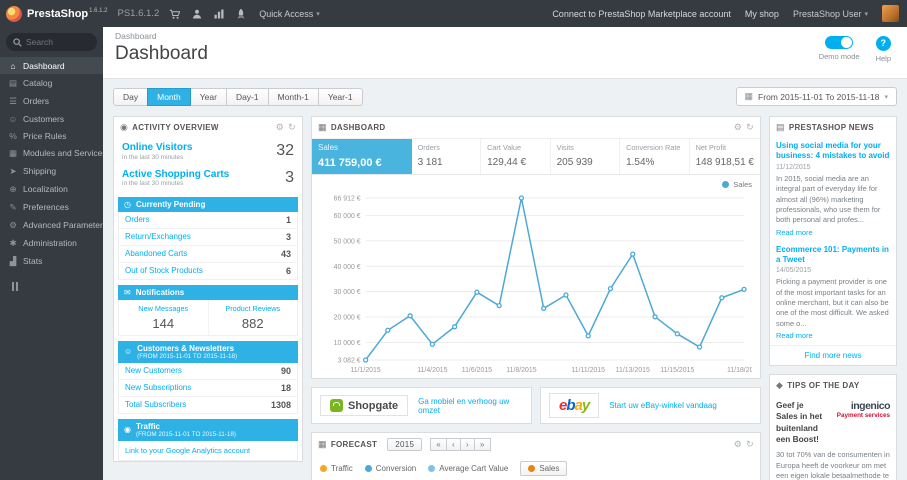 The height and width of the screenshot is (480, 907). I want to click on demo-mode-toggle, so click(839, 42).